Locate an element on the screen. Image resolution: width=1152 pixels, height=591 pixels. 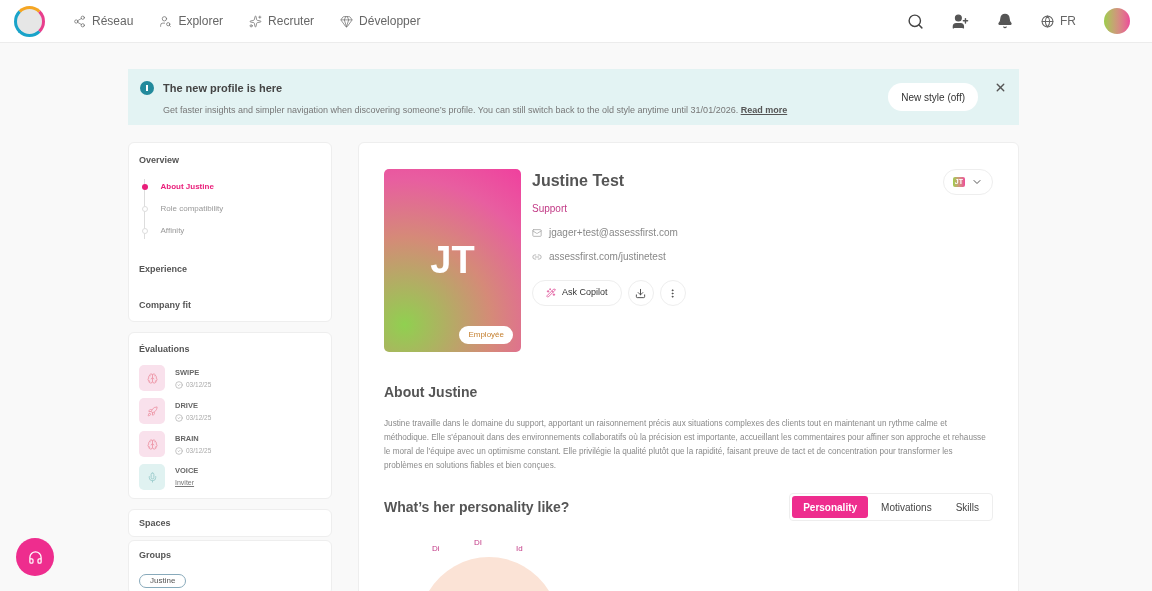
tab: Motivations is located at coordinates (906, 507).